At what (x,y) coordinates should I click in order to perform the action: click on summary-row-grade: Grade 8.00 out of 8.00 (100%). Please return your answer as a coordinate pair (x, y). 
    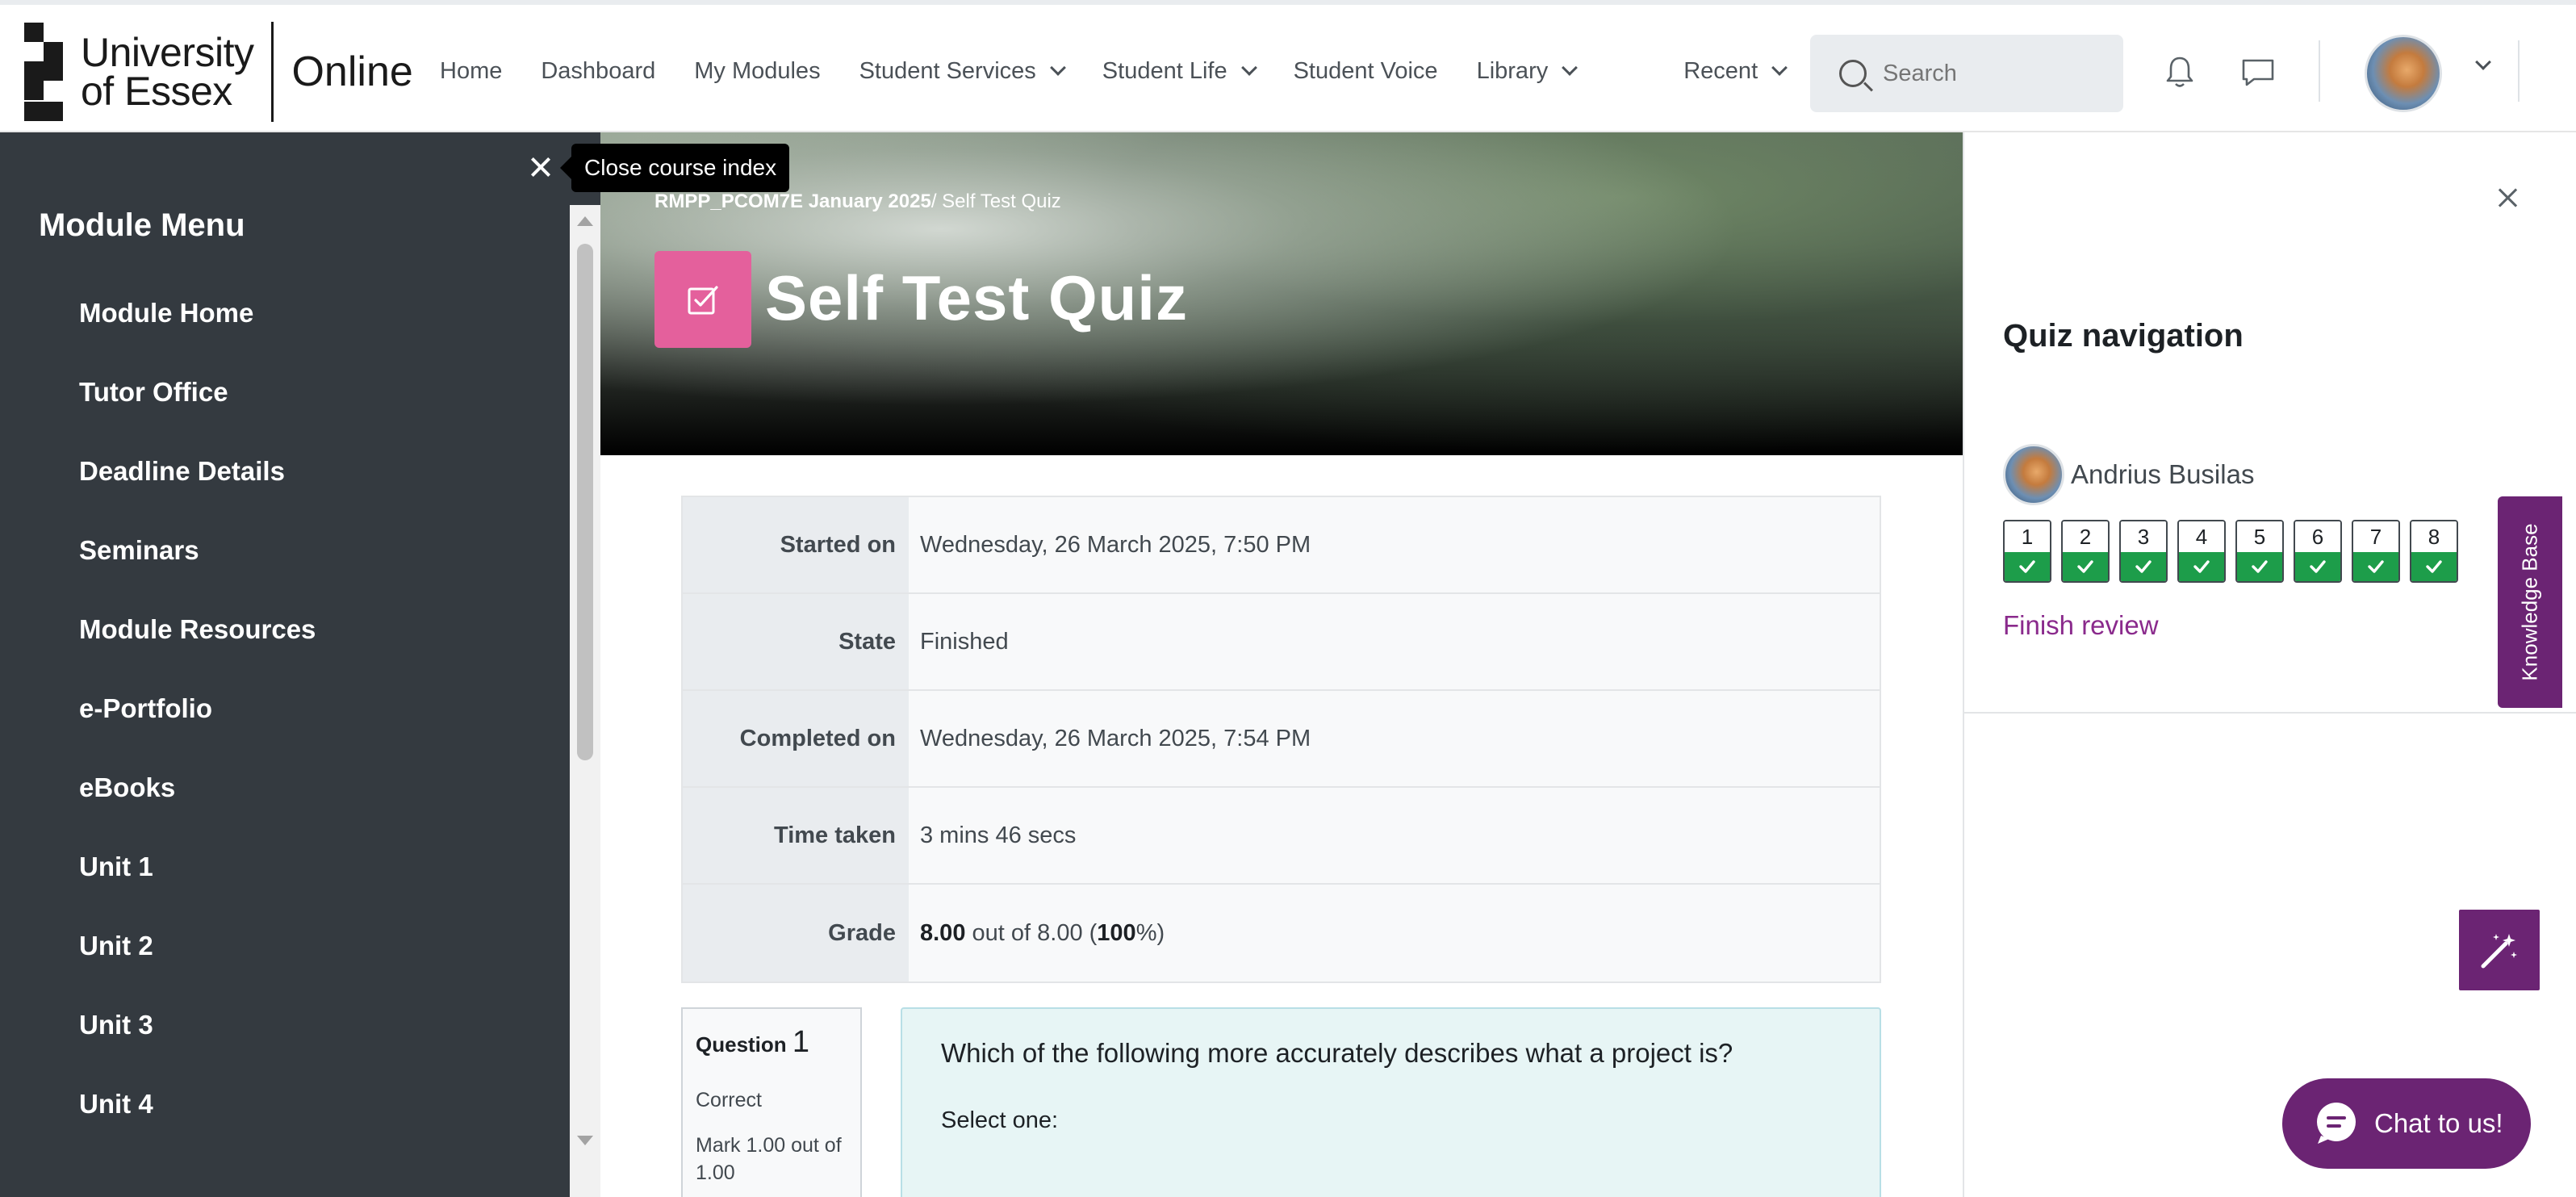
    Looking at the image, I should click on (1281, 933).